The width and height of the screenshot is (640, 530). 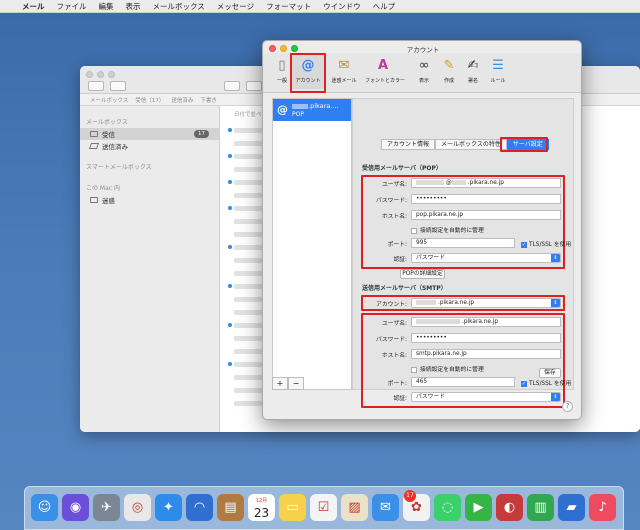 What do you see at coordinates (384, 6) in the screenshot?
I see `menu-help: ヘルプ` at bounding box center [384, 6].